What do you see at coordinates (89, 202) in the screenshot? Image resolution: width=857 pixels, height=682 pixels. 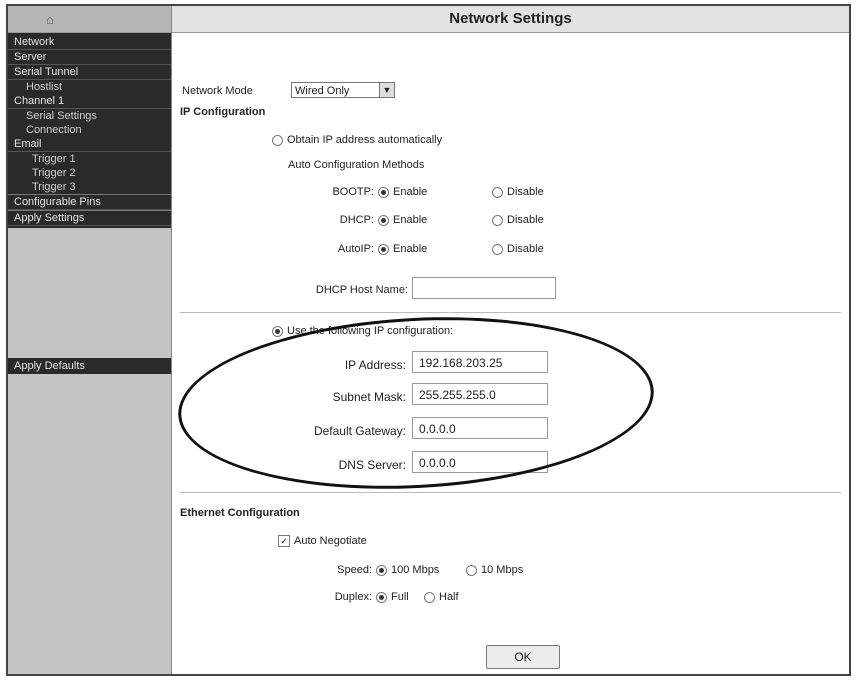 I see `sidebar-item-configurable-pins: Configurable Pins` at bounding box center [89, 202].